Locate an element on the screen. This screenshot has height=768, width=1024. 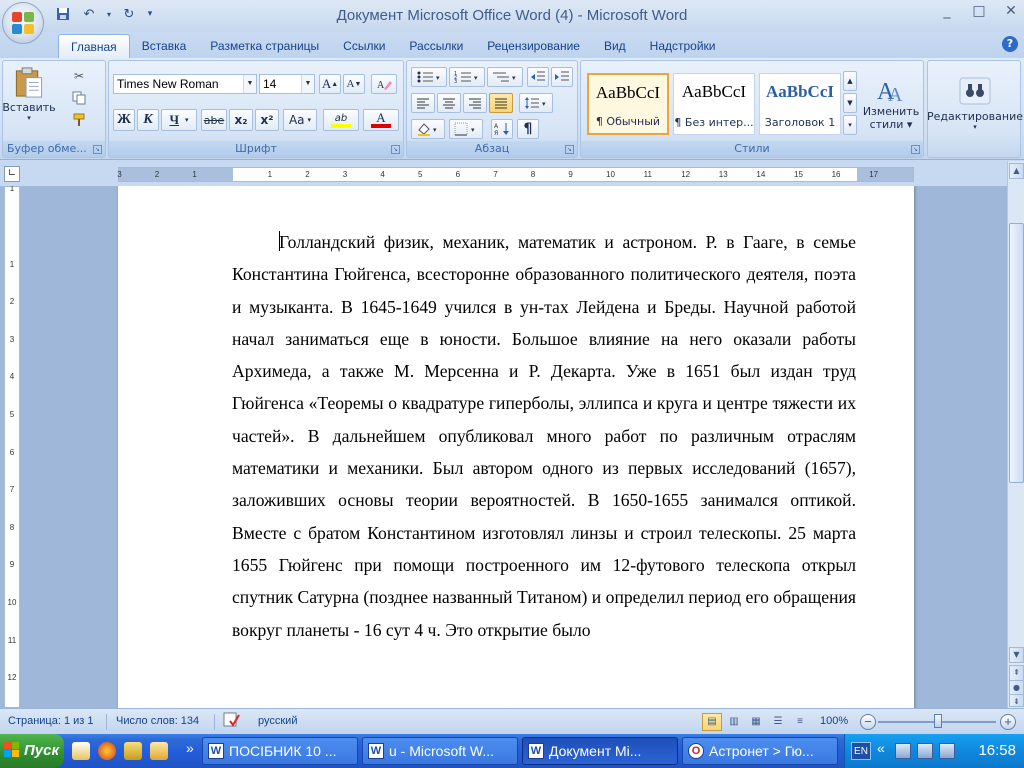
line-spacing-icon: ▾ is located at coordinates (536, 103).